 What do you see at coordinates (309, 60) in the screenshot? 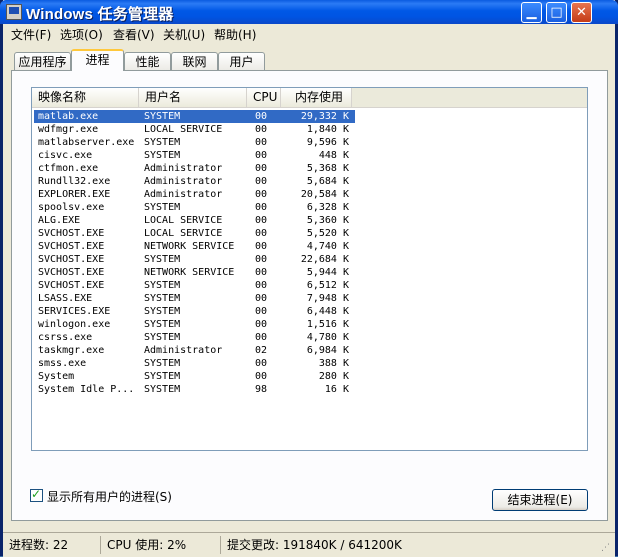
I see `tab-strip: 应用程序 进程 性能 联网 用户` at bounding box center [309, 60].